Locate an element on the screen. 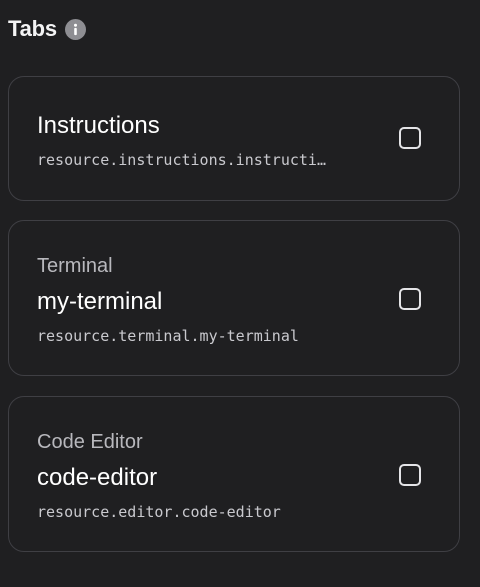 This screenshot has height=587, width=480. tab-checkbox-terminal is located at coordinates (410, 299).